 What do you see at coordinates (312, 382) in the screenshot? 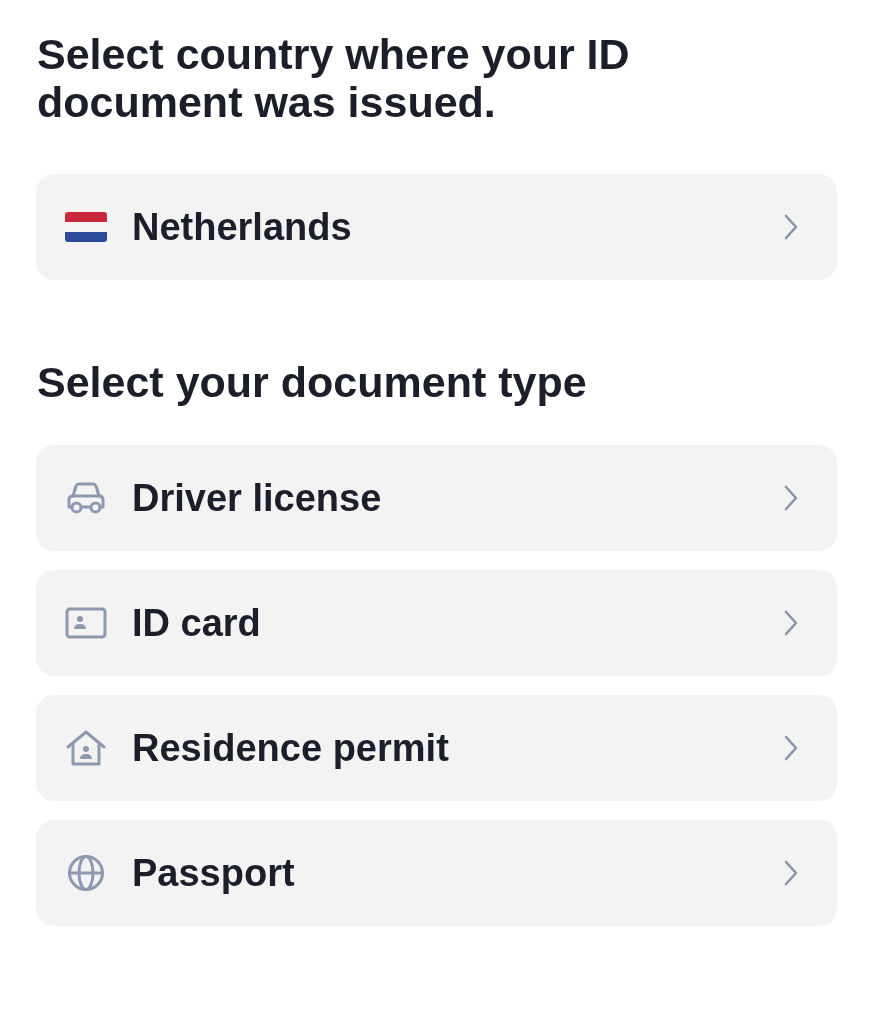
I see `section-heading: Select your document type` at bounding box center [312, 382].